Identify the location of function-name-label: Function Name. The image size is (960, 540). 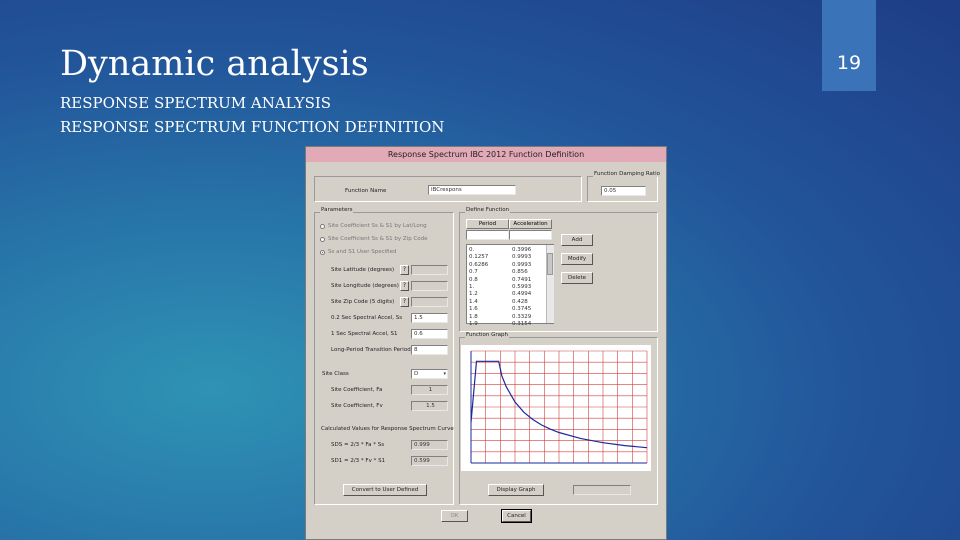
(366, 191).